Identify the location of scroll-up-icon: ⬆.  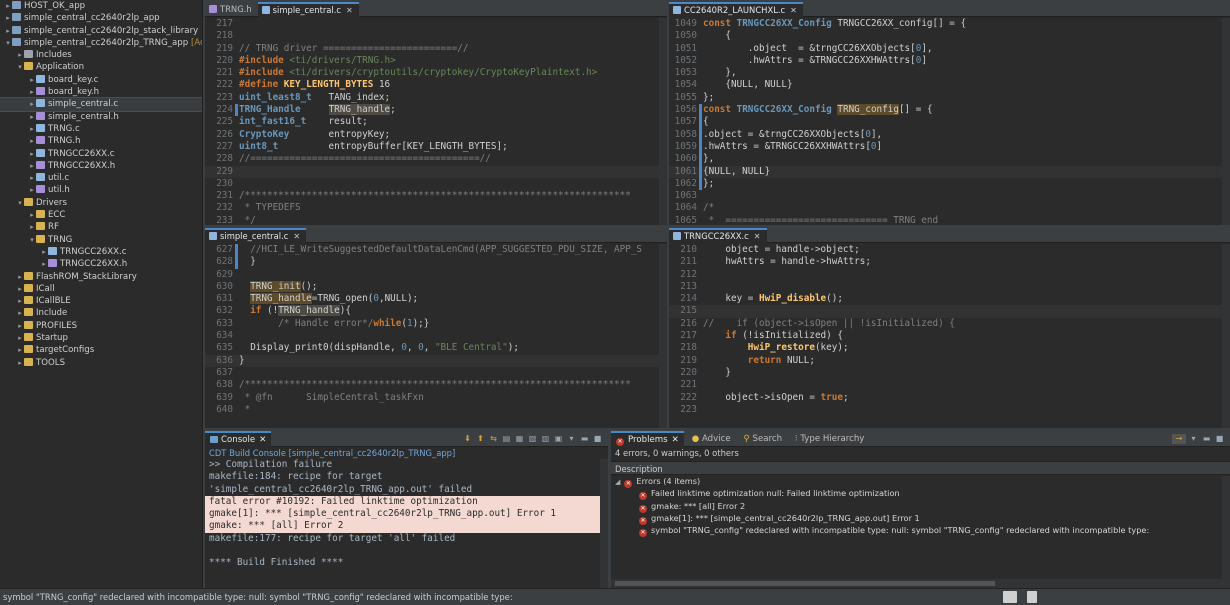
(480, 439).